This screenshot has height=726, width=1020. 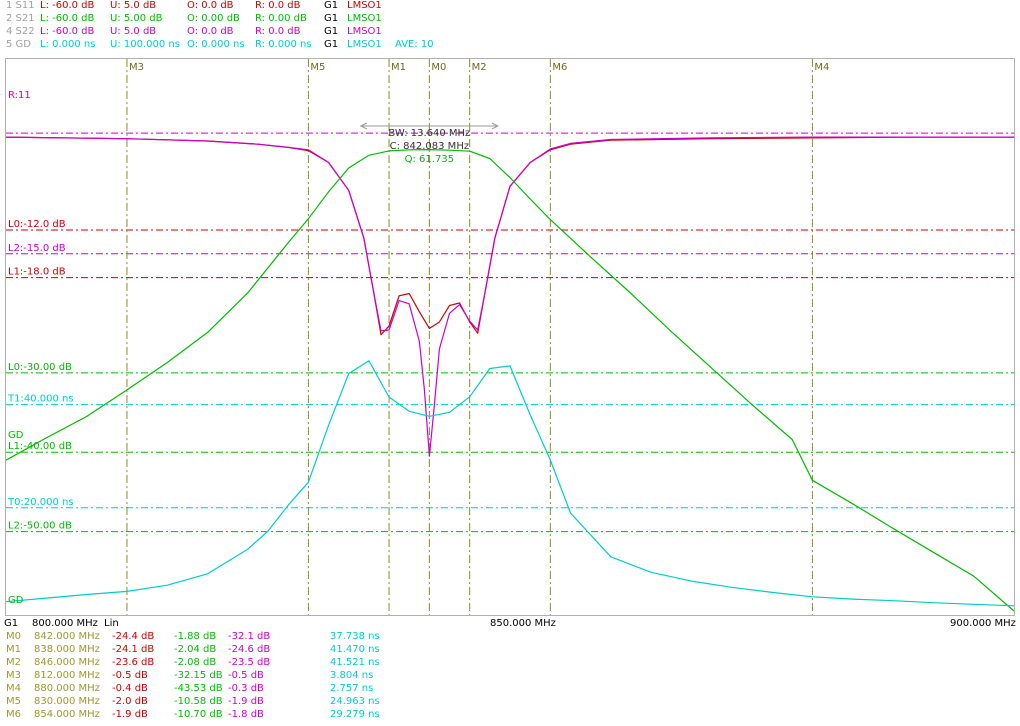 I want to click on marker-s22: -24.6 dB, so click(x=249, y=649).